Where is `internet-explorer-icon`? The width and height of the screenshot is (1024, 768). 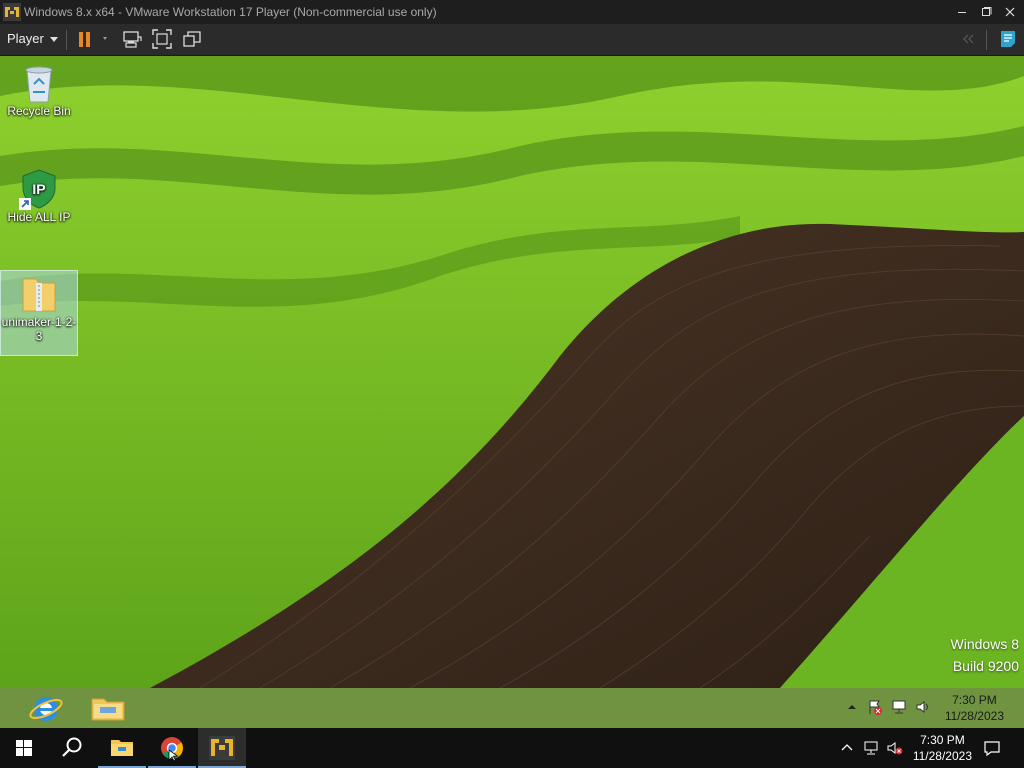 internet-explorer-icon is located at coordinates (46, 709).